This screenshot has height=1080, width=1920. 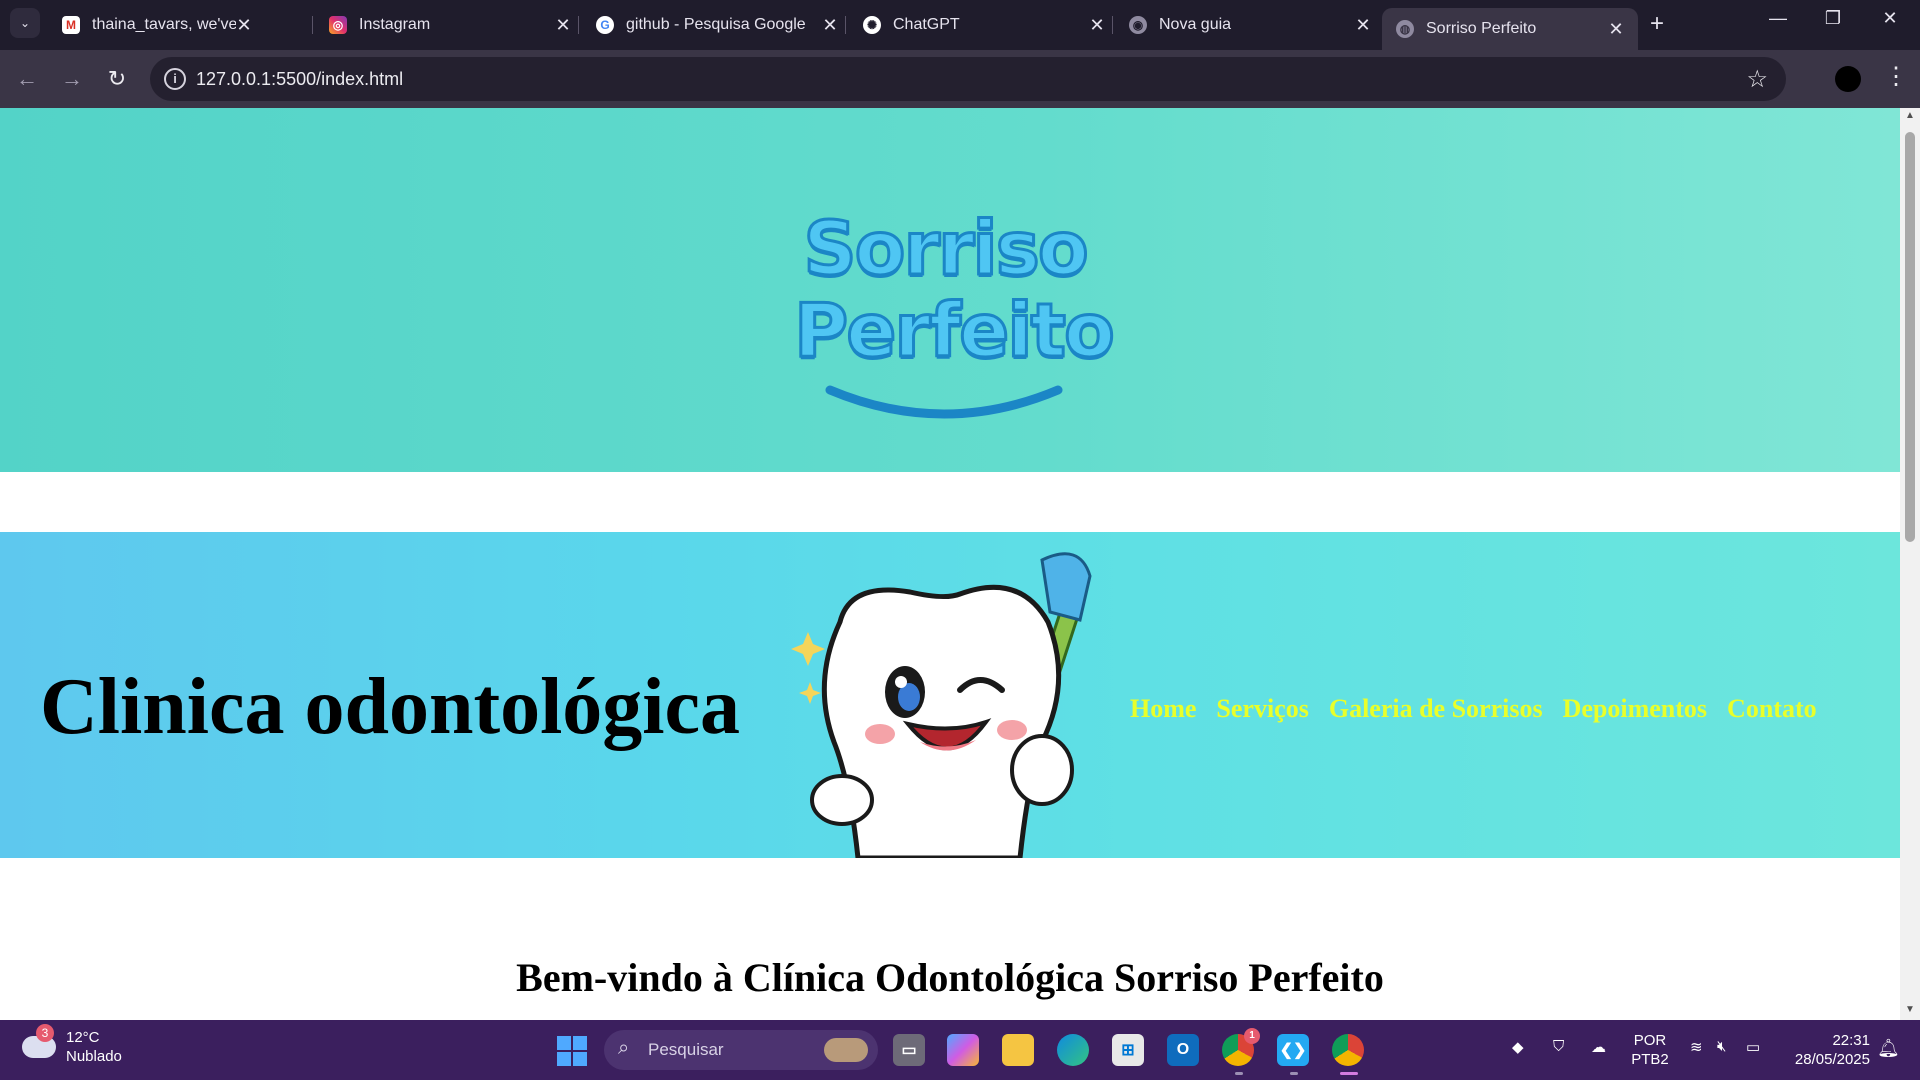 I want to click on vscode-icon: ❮❯, so click(x=1293, y=1050).